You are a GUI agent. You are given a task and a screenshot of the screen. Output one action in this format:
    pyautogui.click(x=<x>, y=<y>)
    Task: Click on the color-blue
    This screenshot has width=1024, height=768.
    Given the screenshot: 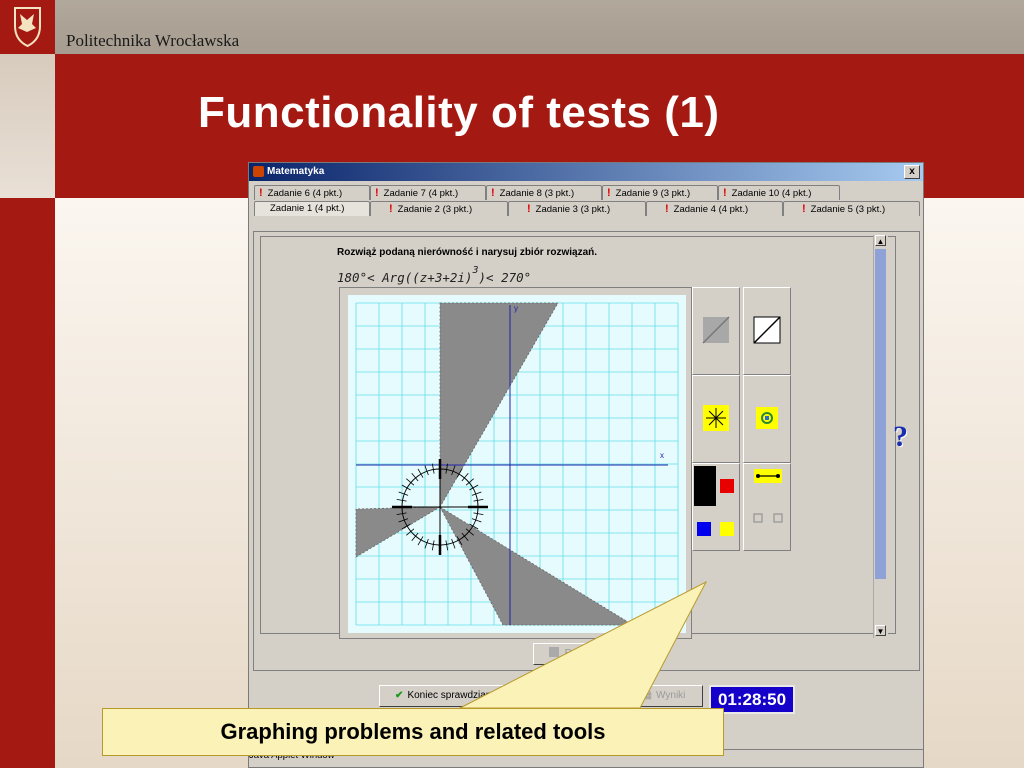 What is the action you would take?
    pyautogui.click(x=704, y=529)
    